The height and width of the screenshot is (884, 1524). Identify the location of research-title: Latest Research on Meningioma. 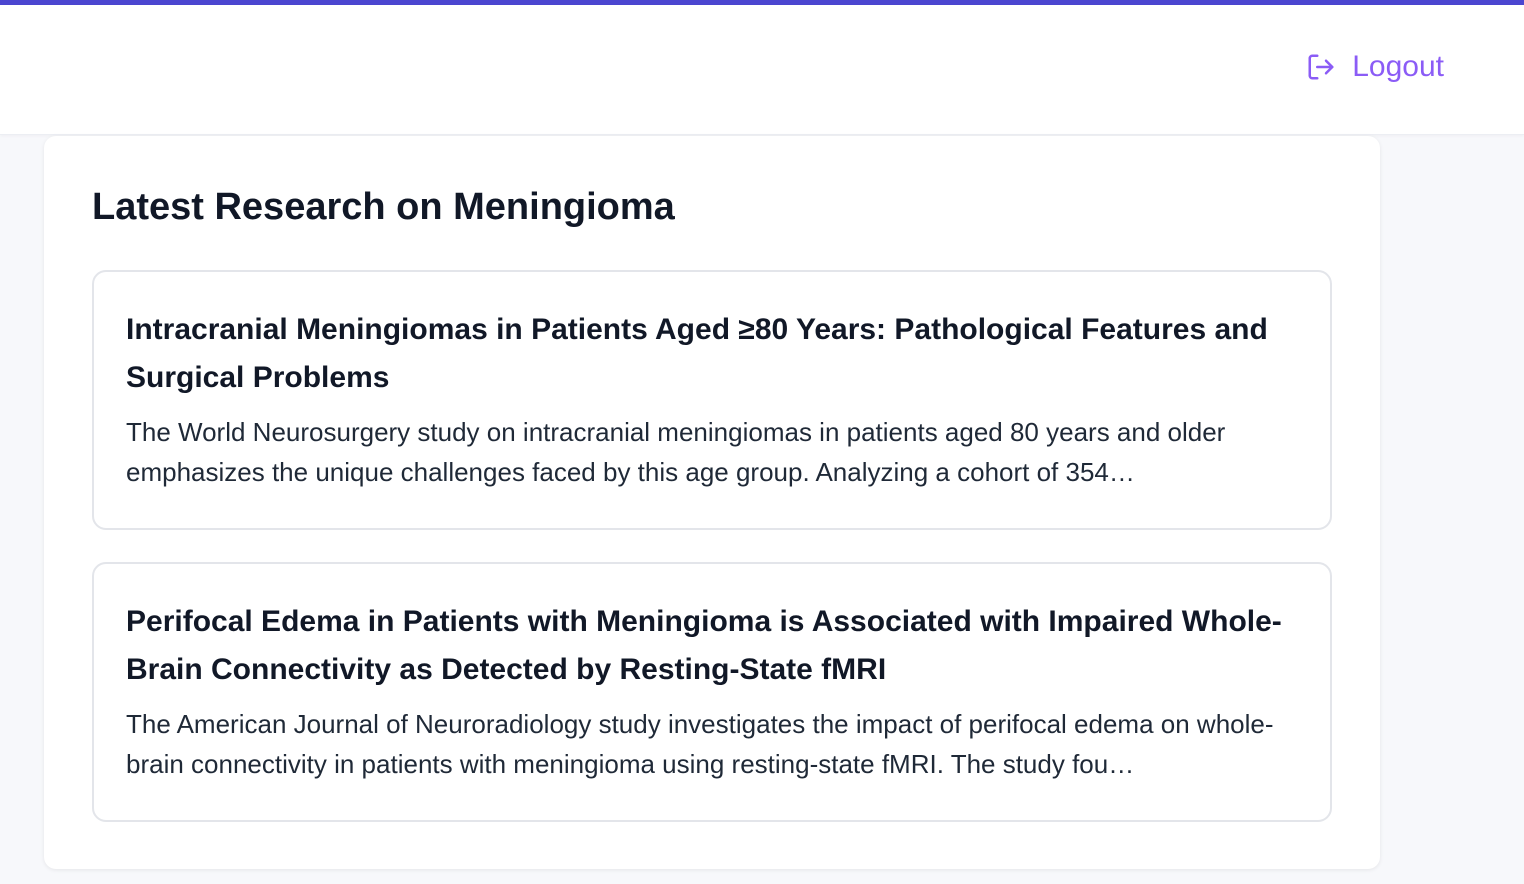
(383, 207).